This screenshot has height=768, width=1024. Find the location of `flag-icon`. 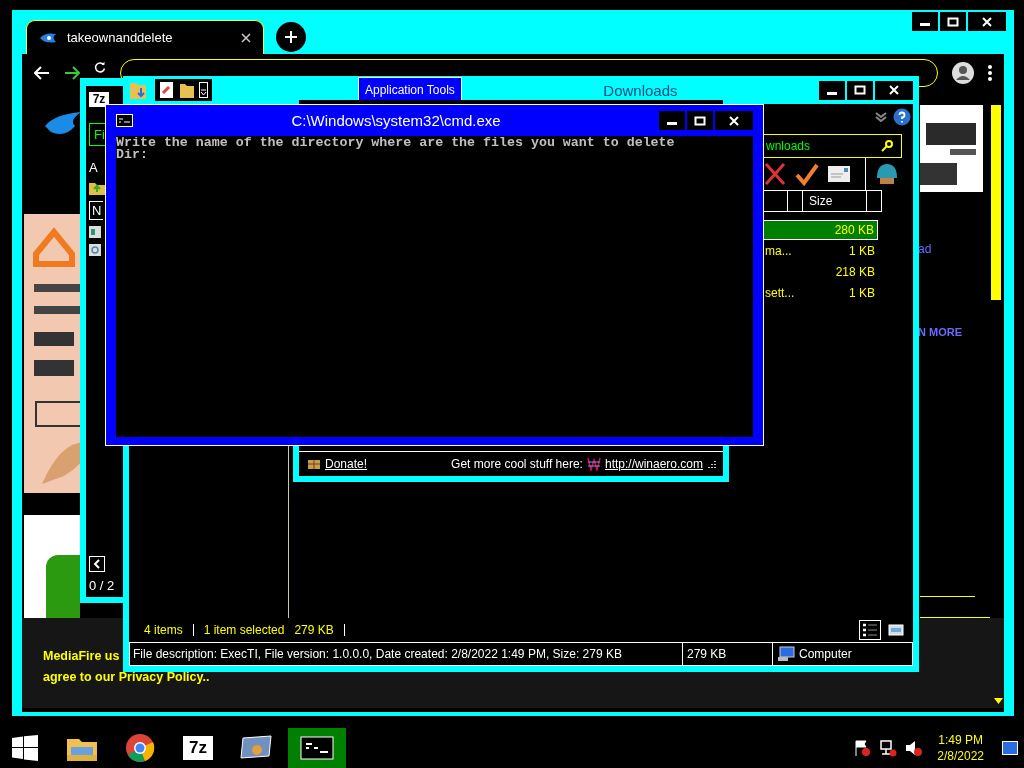

flag-icon is located at coordinates (862, 748).